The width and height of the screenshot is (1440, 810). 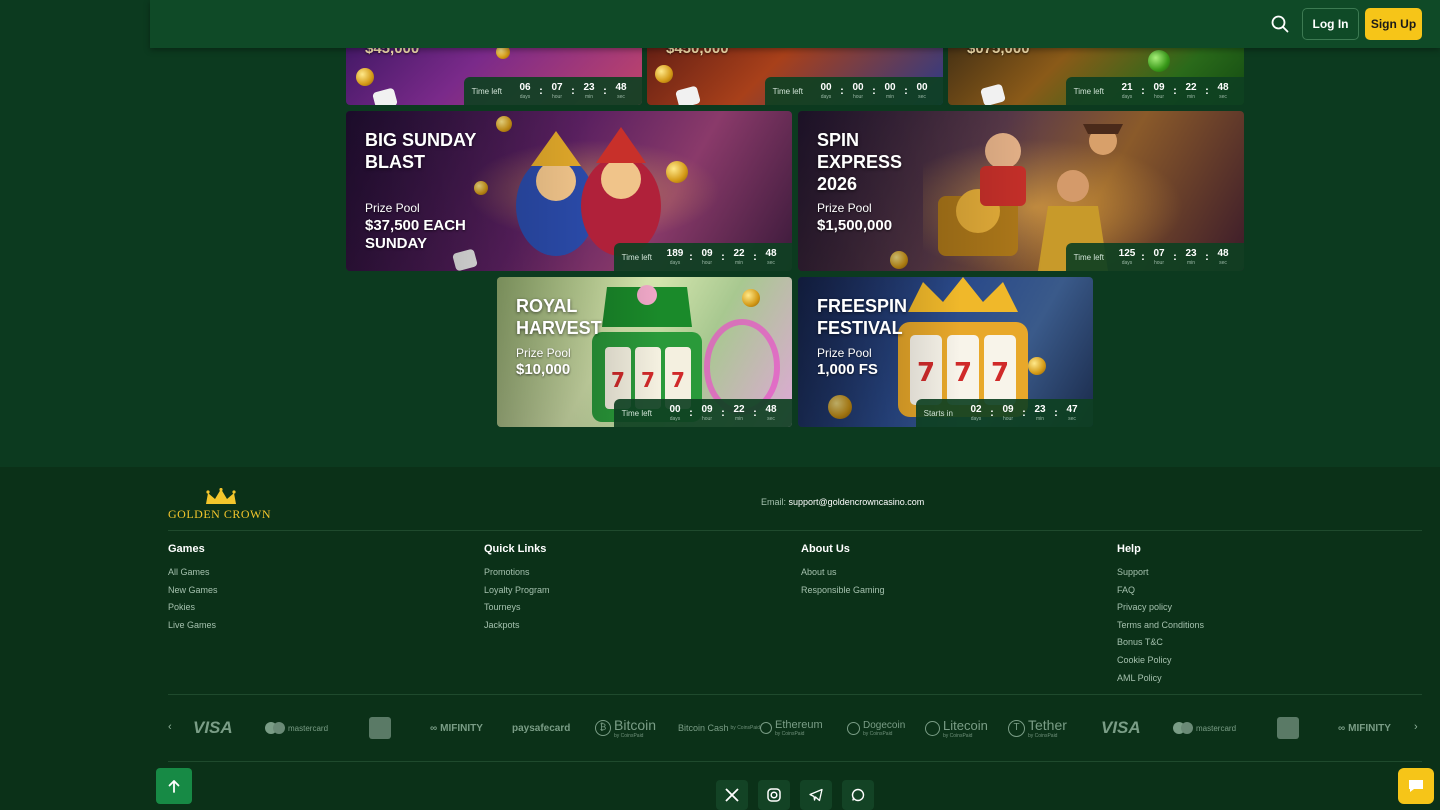 I want to click on countdown-timer: Time left 125 days: 07 hour: 23 min: 48 sec, so click(x=1154, y=257).